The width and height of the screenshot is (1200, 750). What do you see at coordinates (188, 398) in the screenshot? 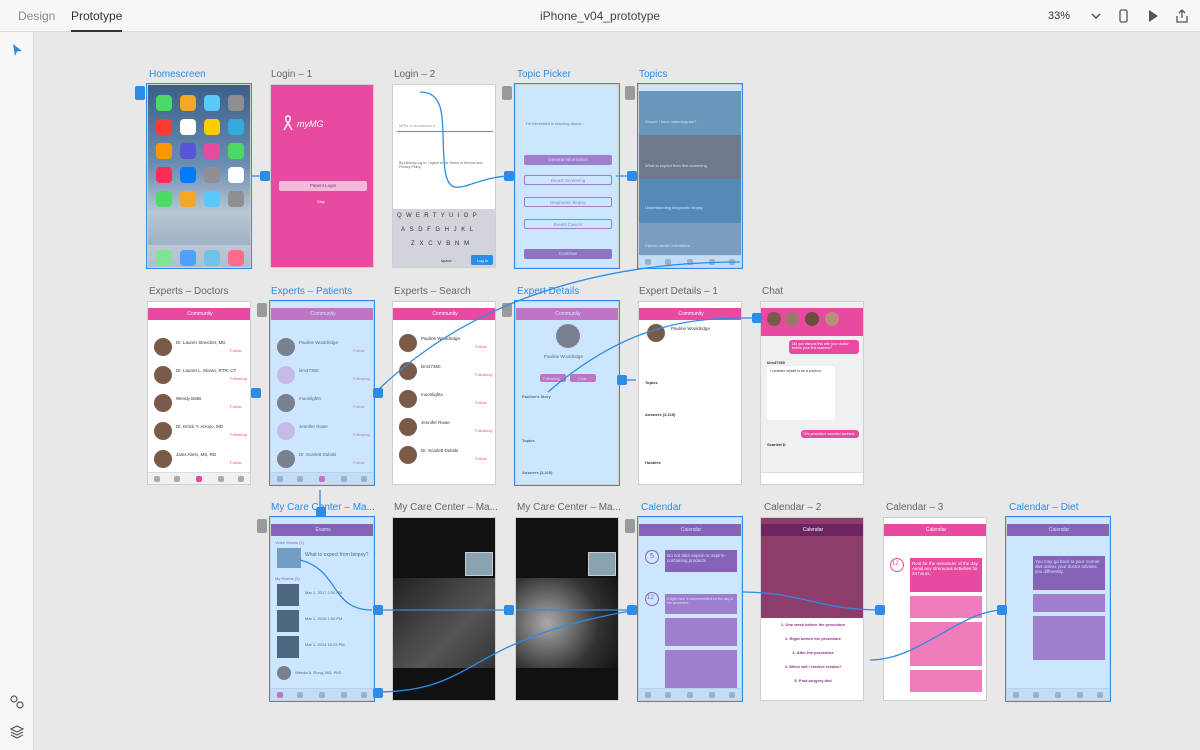
I see `list-item-name: Wendy Batts` at bounding box center [188, 398].